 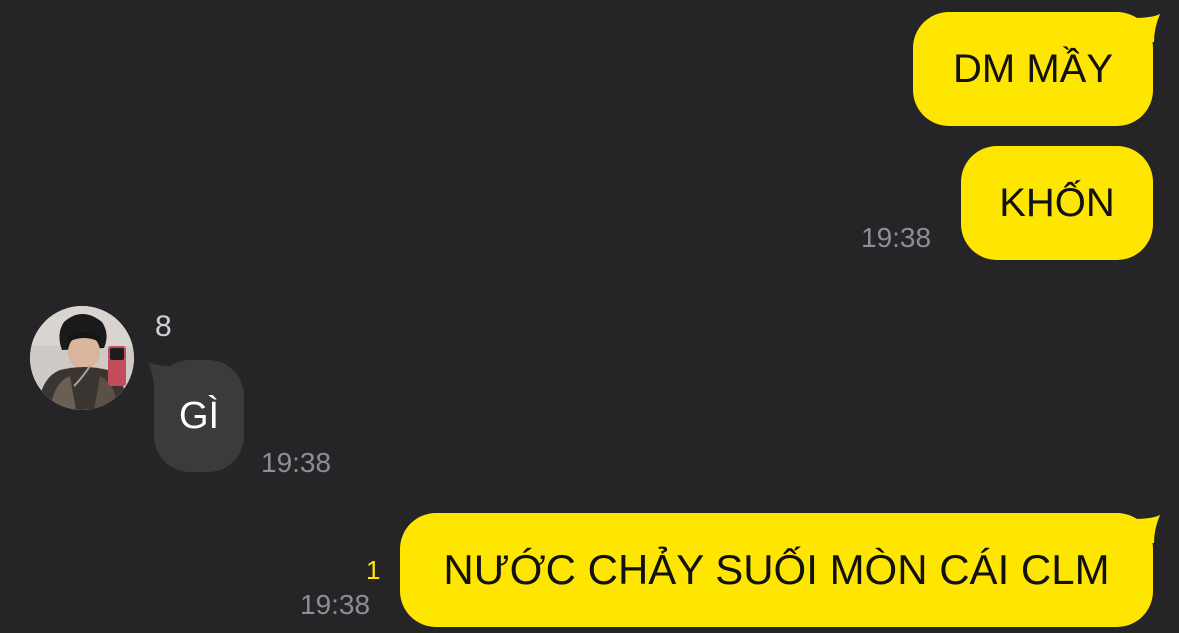 I want to click on message-text: DM MẦY, so click(x=1033, y=69).